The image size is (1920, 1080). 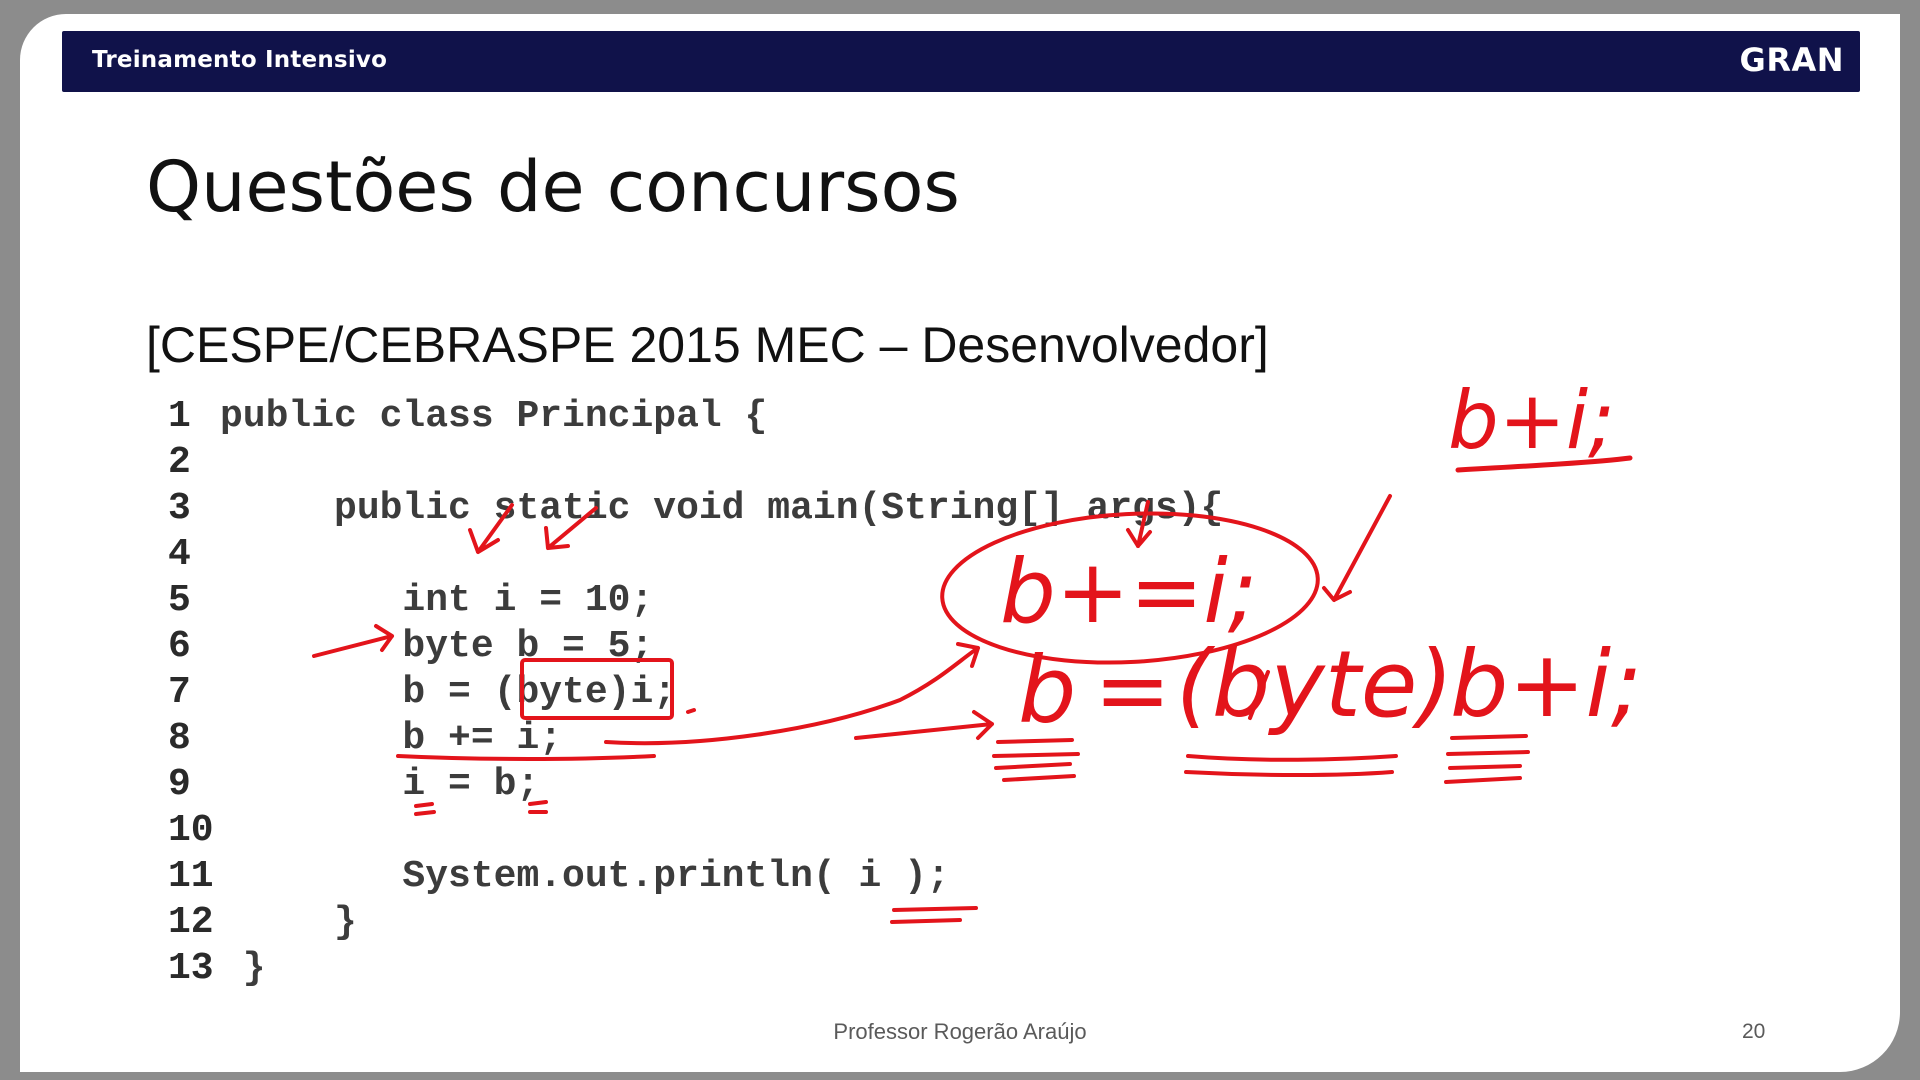 What do you see at coordinates (179, 600) in the screenshot?
I see `line-number: 5` at bounding box center [179, 600].